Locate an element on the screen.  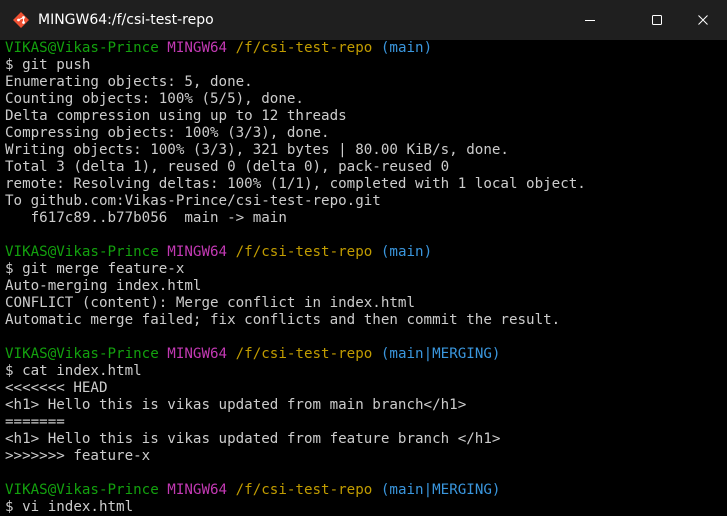
output-line: Enumerating objects: 5, done. is located at coordinates (129, 82).